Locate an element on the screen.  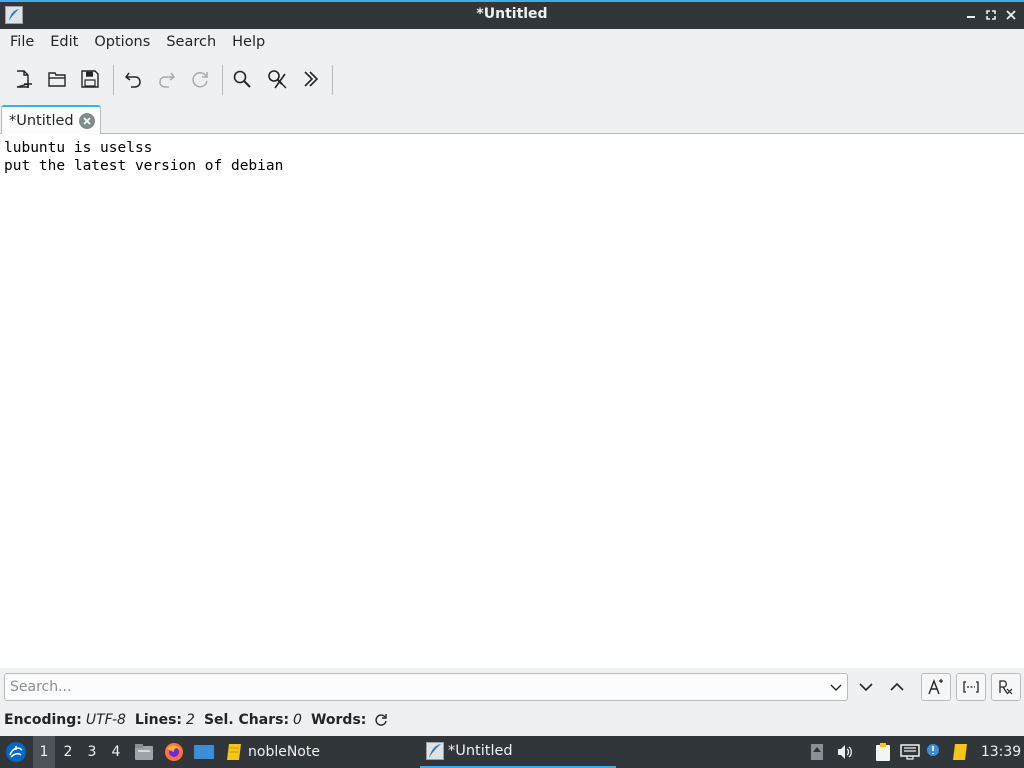
close-button is located at coordinates (1011, 15).